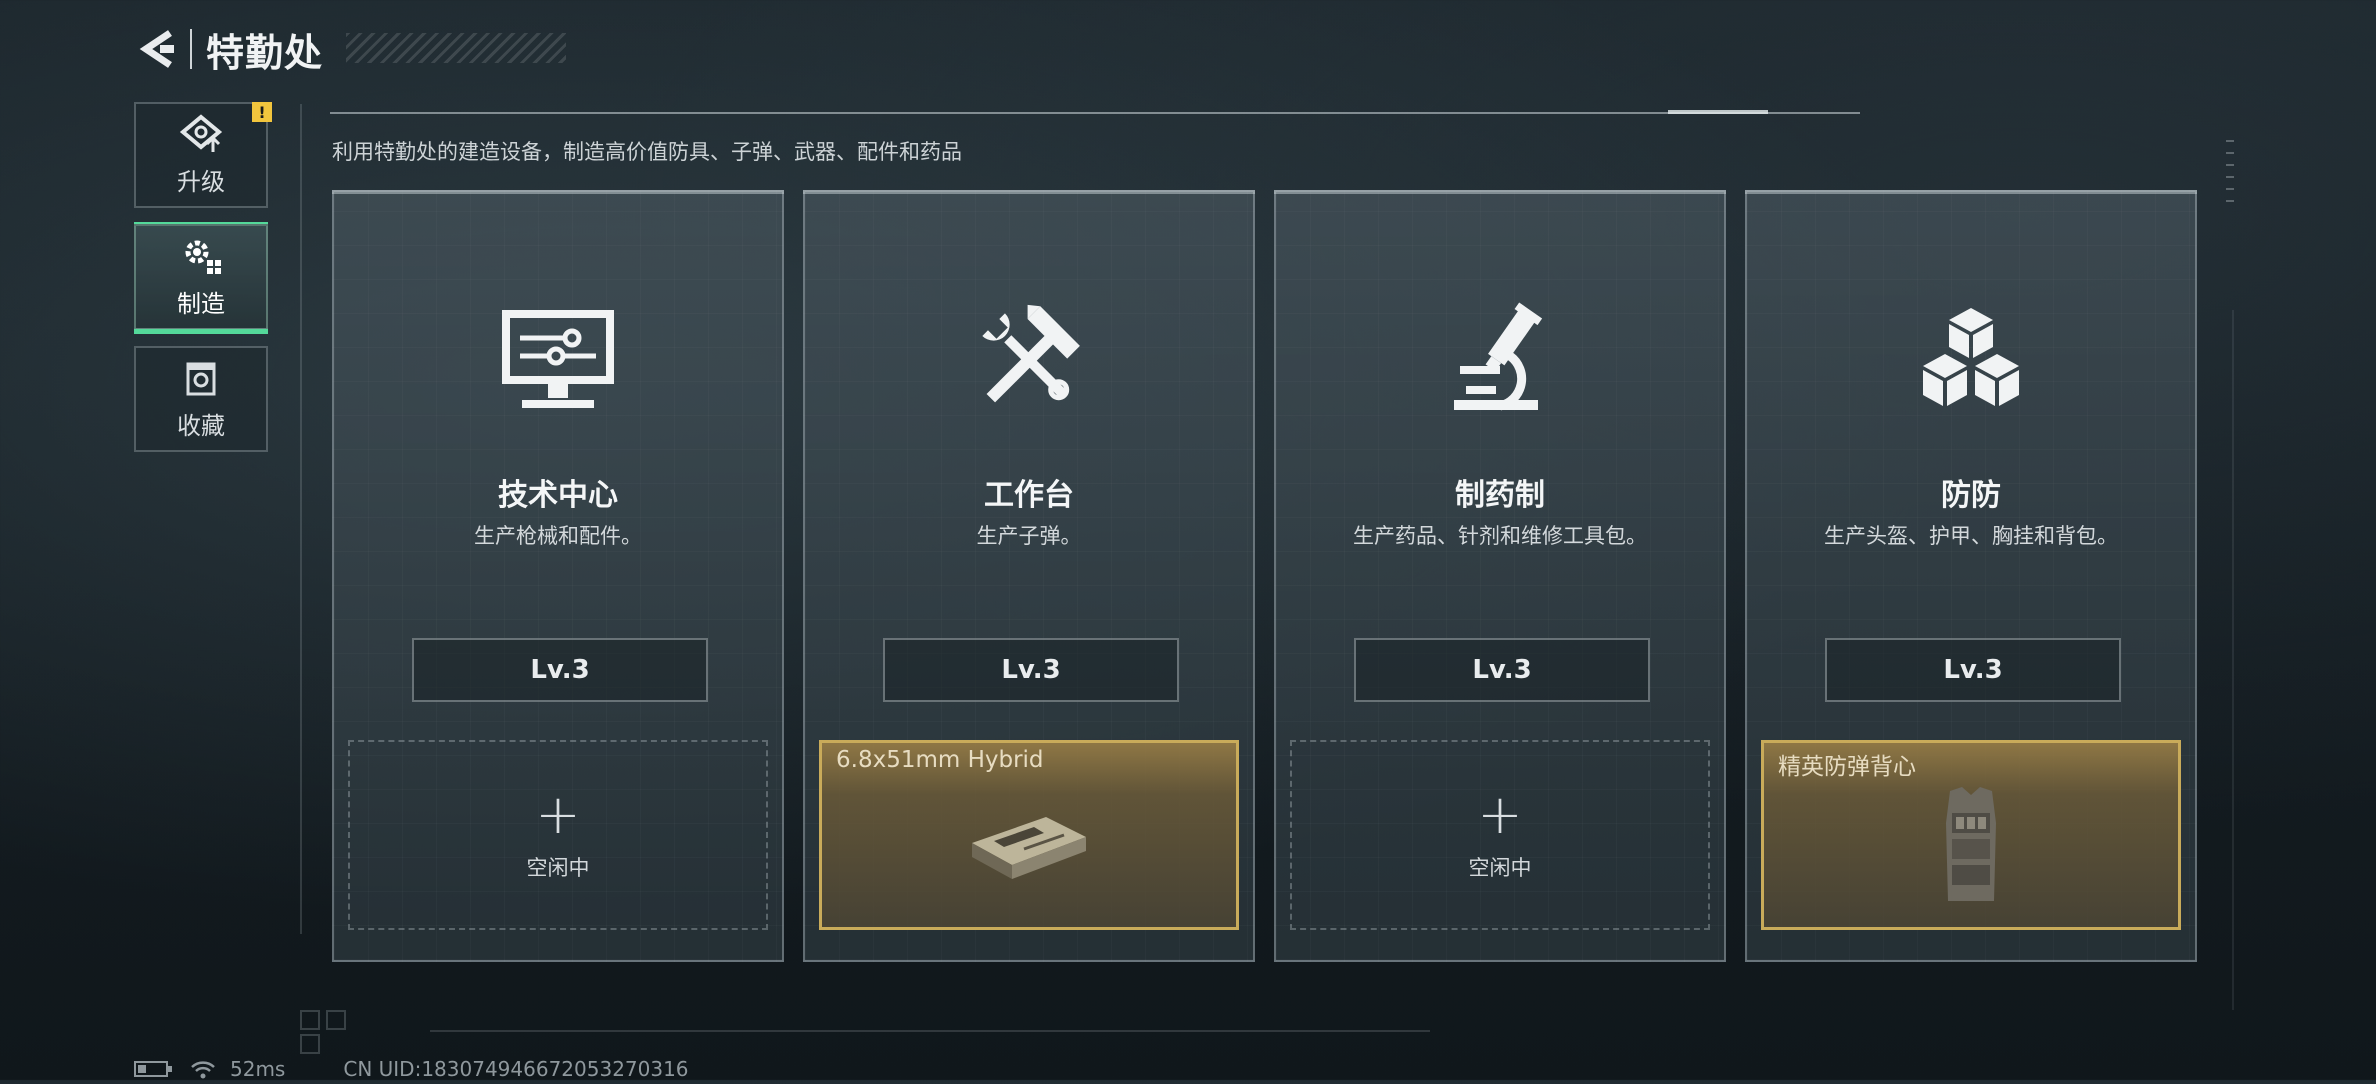 This screenshot has height=1084, width=2376. What do you see at coordinates (201, 223) in the screenshot?
I see `active-indicator-top` at bounding box center [201, 223].